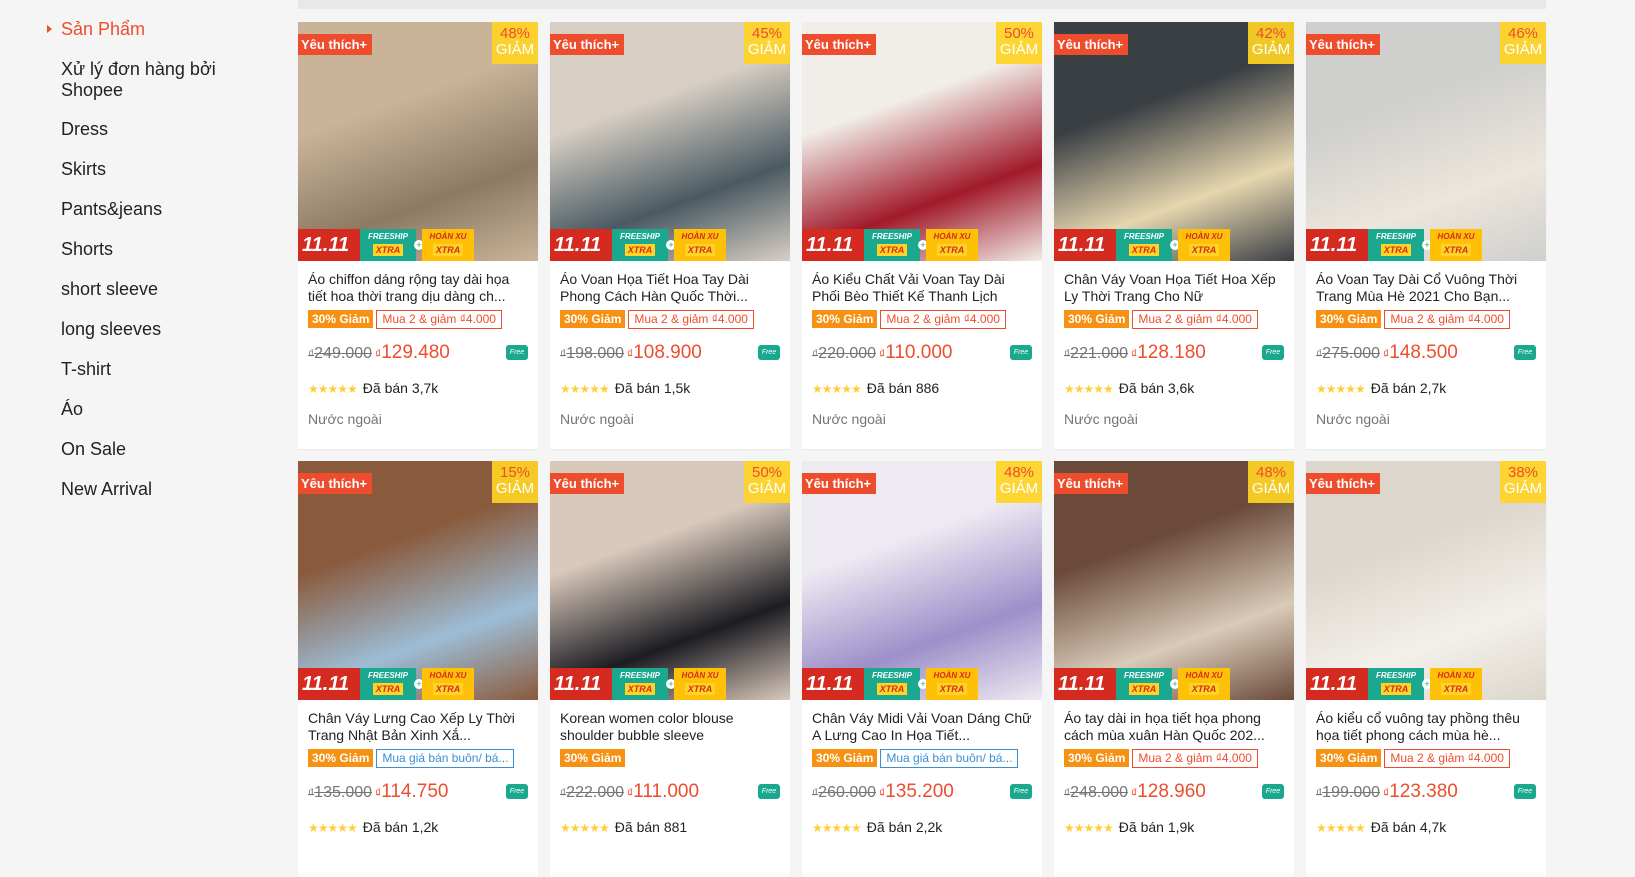  Describe the element at coordinates (1156, 827) in the screenshot. I see `sold-count: Đã bán 1,9k` at that location.